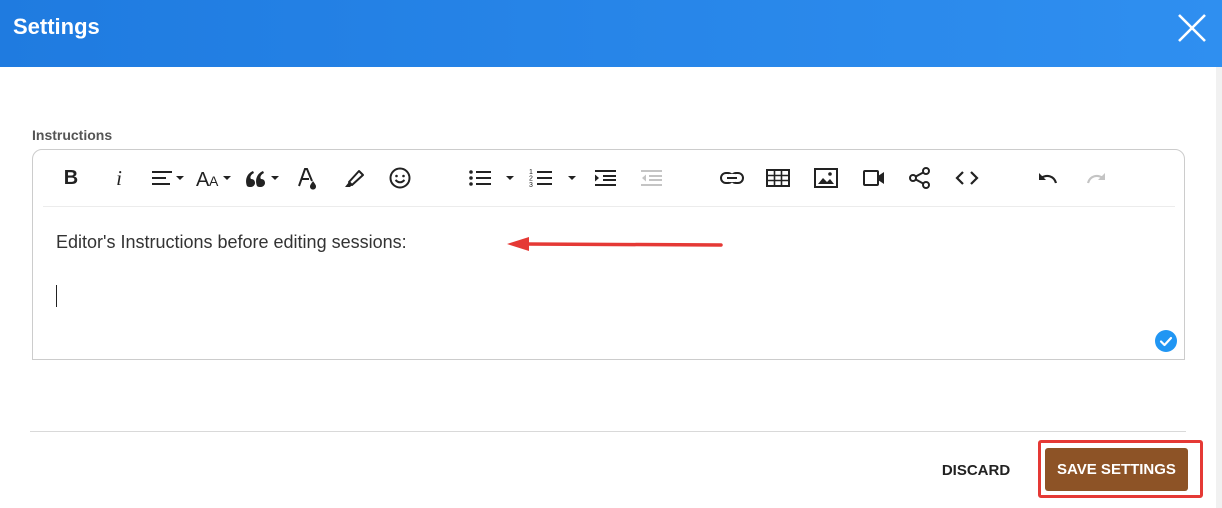 Image resolution: width=1222 pixels, height=508 pixels. I want to click on redo-button, so click(1096, 178).